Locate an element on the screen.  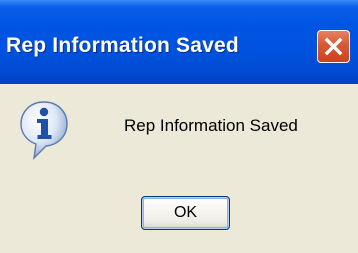
close-button is located at coordinates (333, 46).